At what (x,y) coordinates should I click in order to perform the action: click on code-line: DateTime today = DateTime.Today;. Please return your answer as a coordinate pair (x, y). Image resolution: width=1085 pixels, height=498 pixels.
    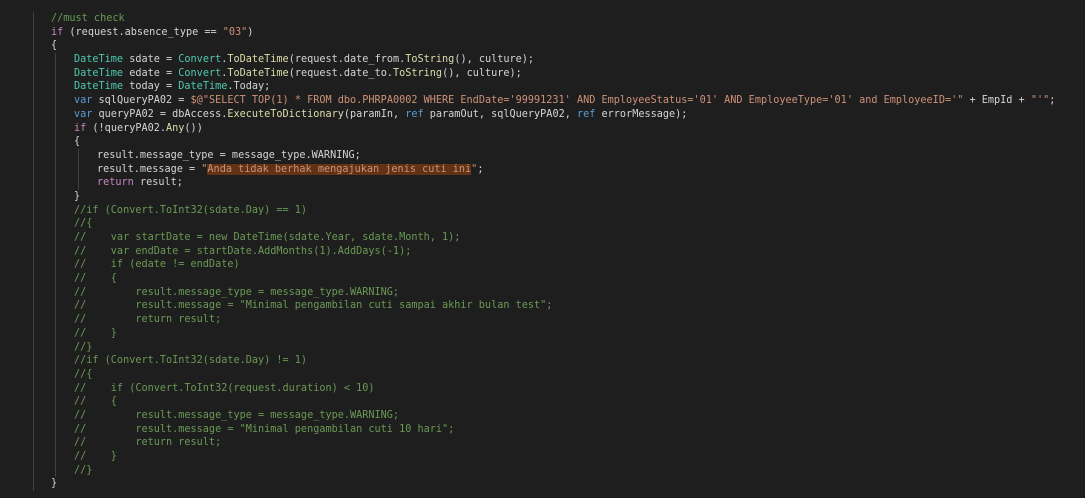
    Looking at the image, I should click on (542, 87).